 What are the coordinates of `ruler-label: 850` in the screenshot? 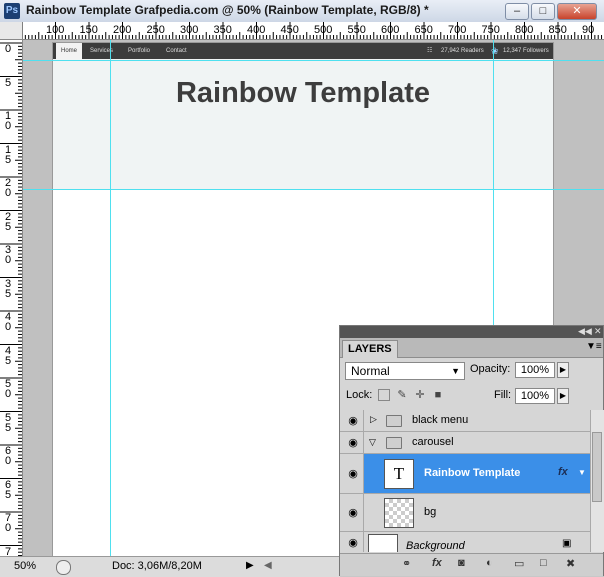 It's located at (557, 30).